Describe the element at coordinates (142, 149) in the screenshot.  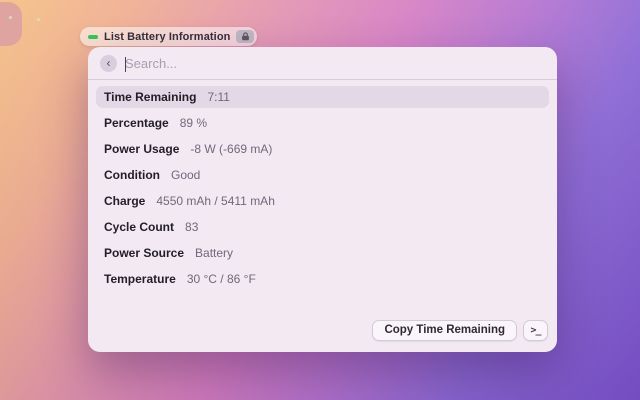
I see `row-label: Power Usage` at that location.